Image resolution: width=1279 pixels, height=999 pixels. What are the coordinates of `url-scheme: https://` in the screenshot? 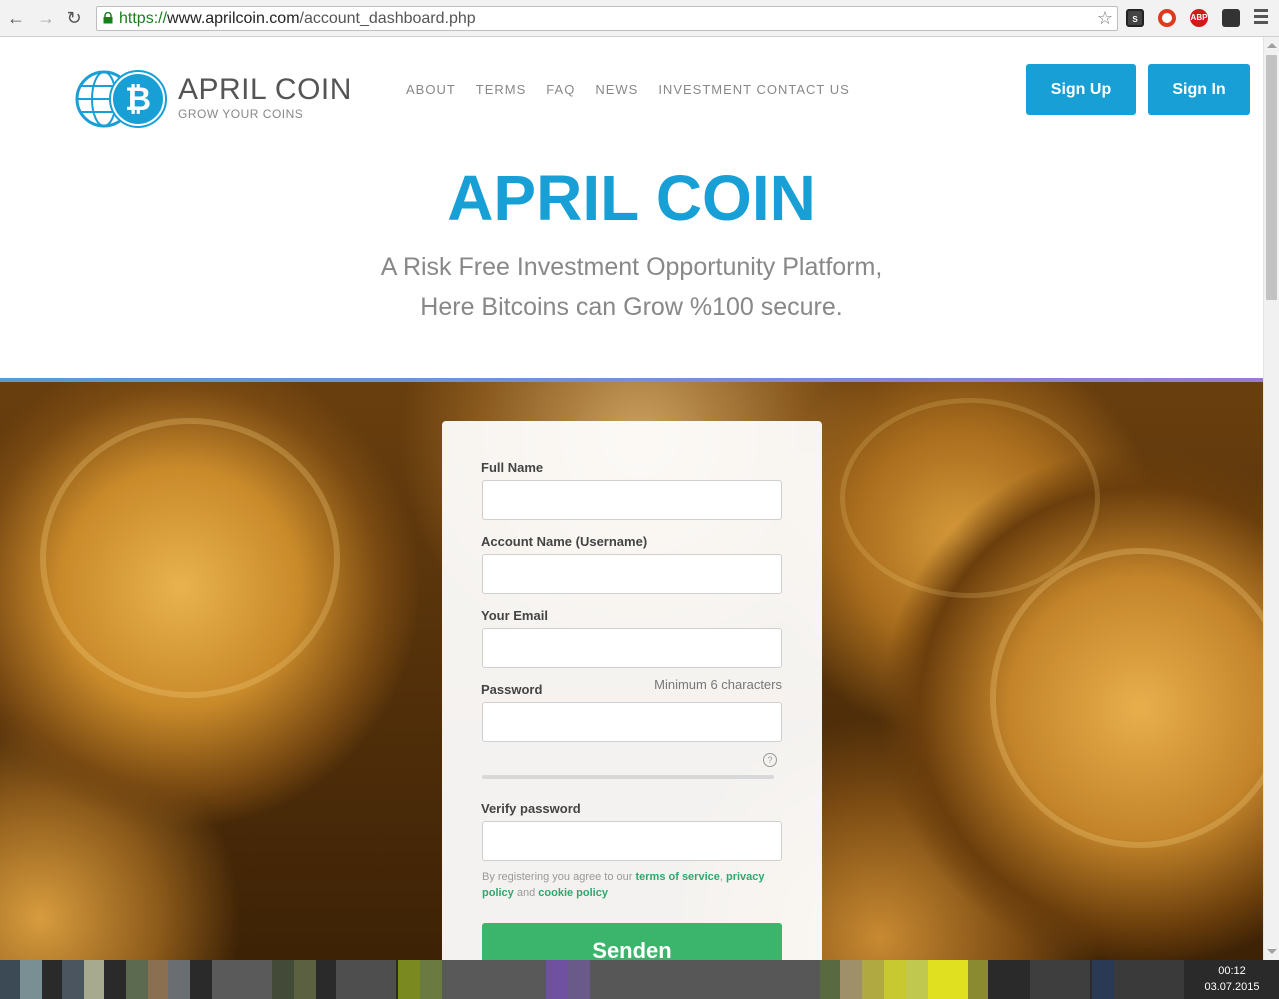 It's located at (143, 18).